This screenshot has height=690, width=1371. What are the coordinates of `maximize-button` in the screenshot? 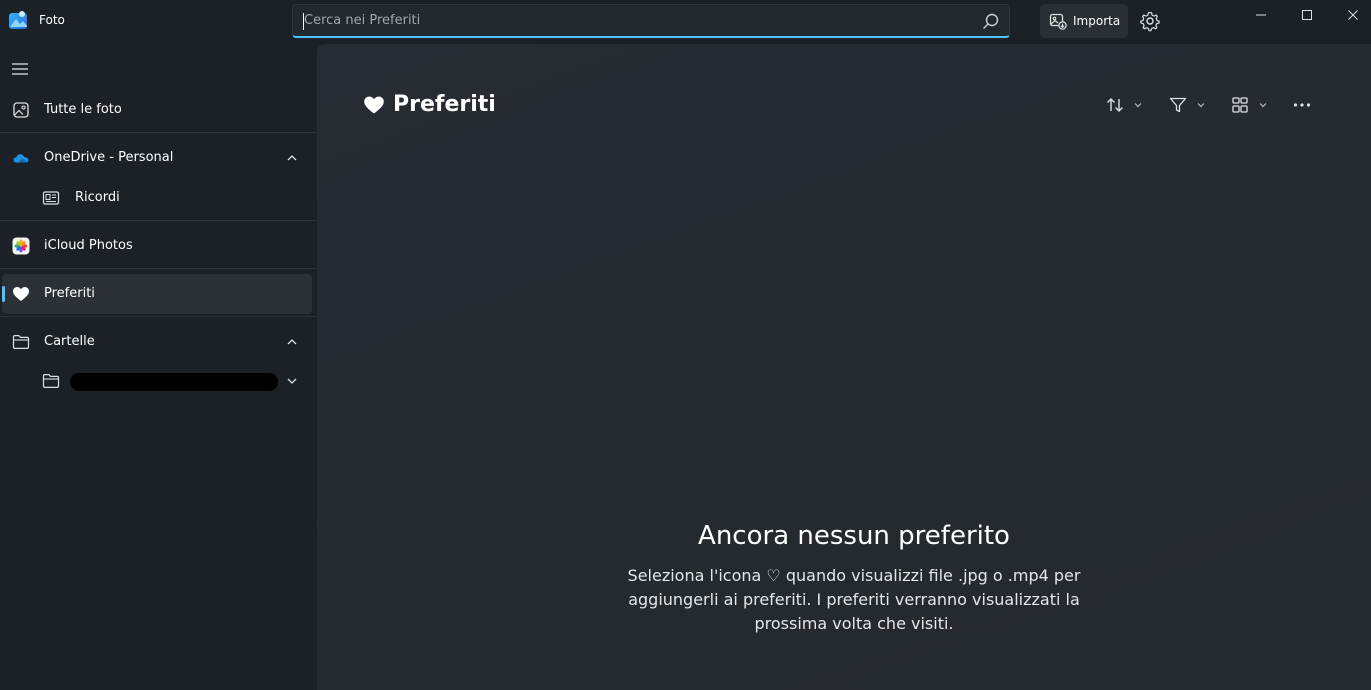 It's located at (1307, 15).